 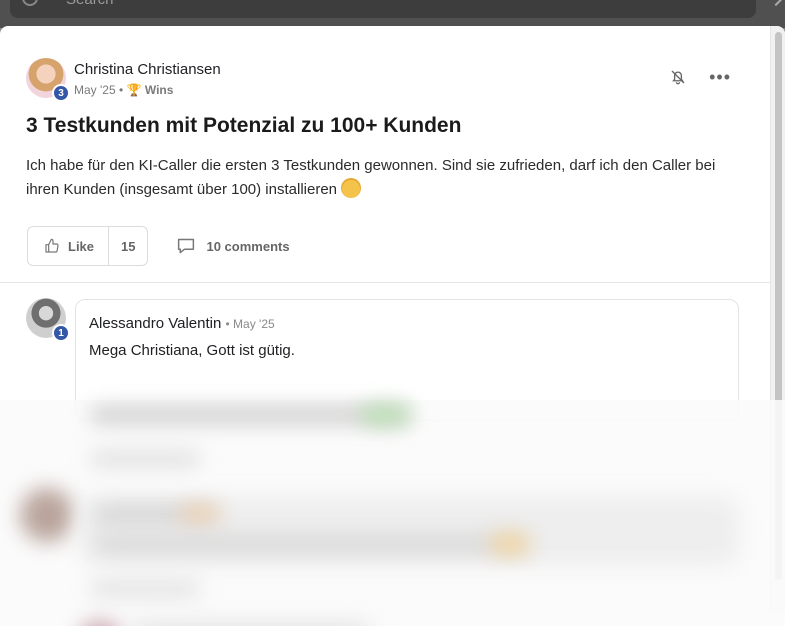 What do you see at coordinates (254, 324) in the screenshot?
I see `comment-date: May '25` at bounding box center [254, 324].